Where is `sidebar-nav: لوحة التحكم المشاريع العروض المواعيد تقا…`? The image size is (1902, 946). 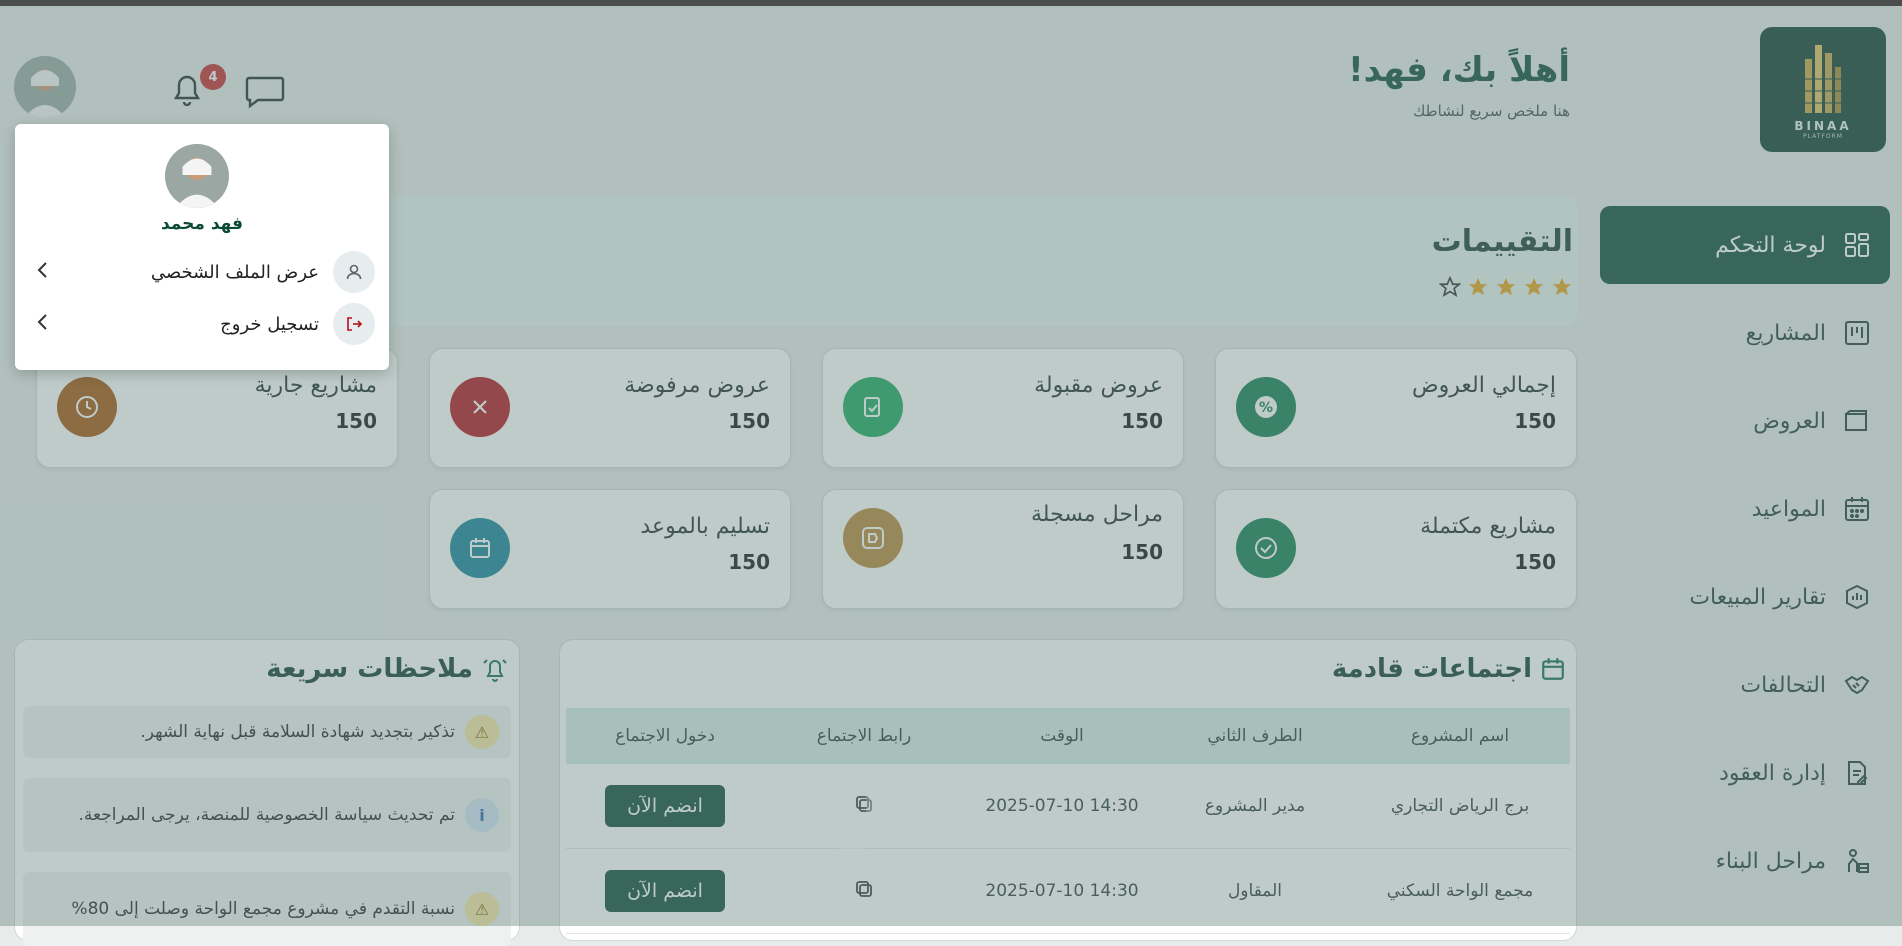 sidebar-nav: لوحة التحكم المشاريع العروض المواعيد تقا… is located at coordinates (1745, 558).